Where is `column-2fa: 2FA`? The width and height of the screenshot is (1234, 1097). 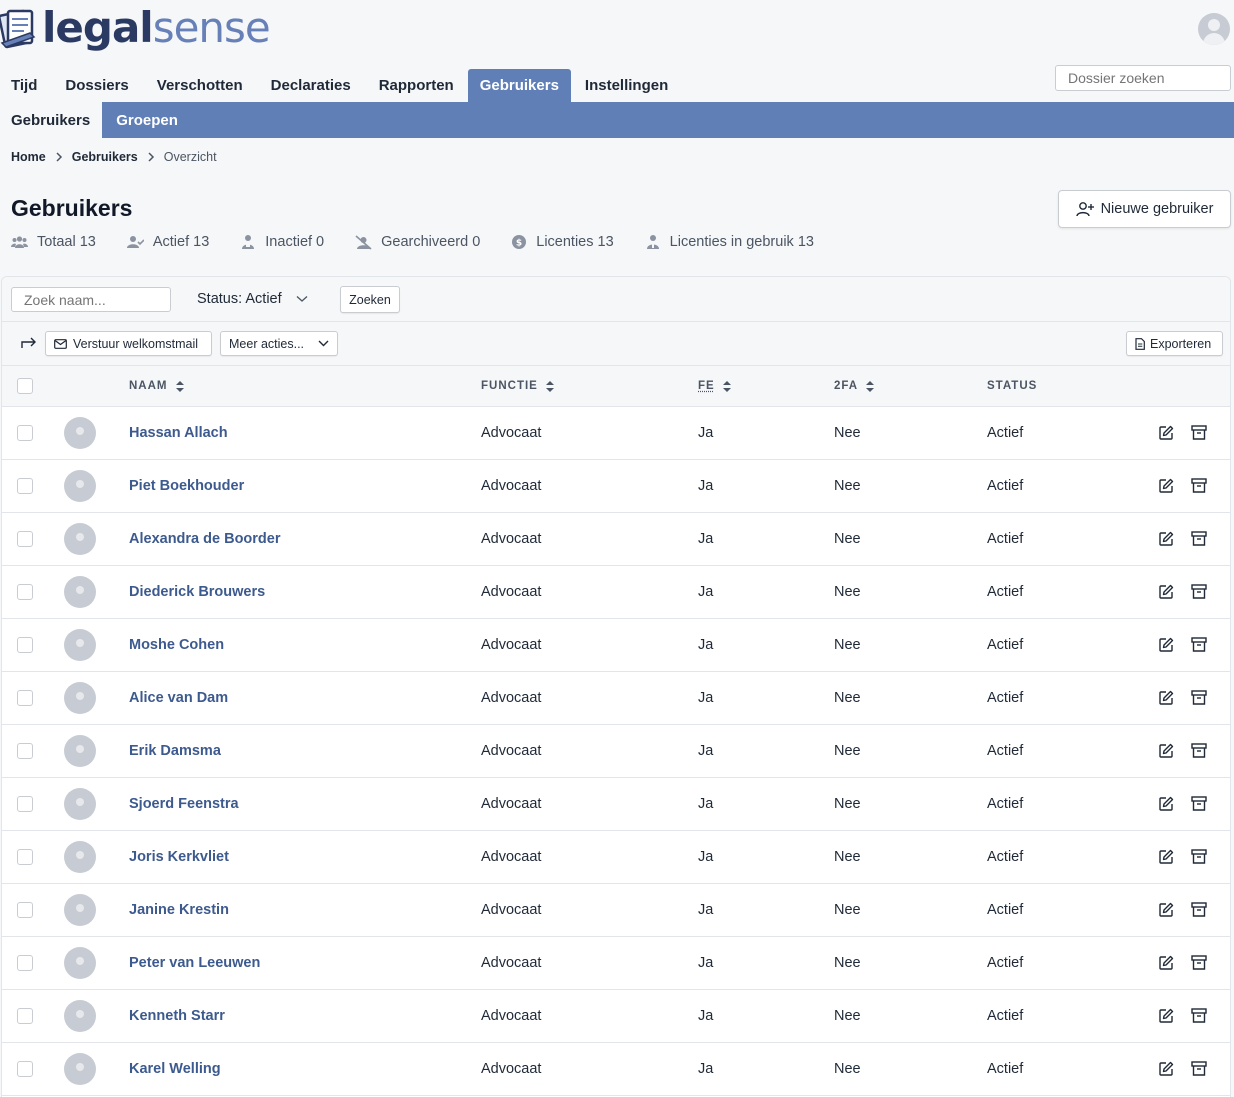
column-2fa: 2FA is located at coordinates (854, 386).